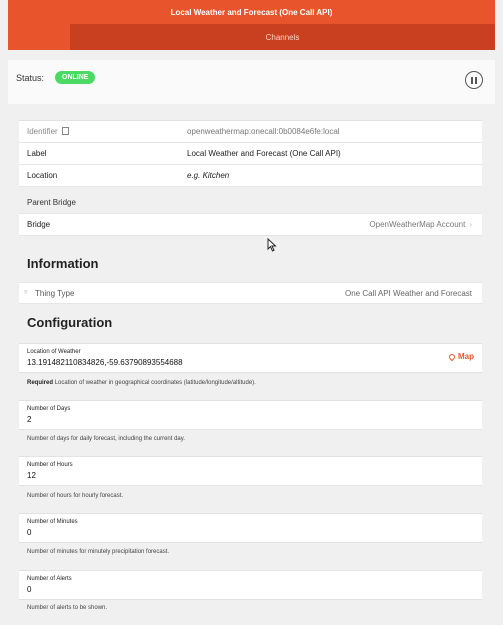 Image resolution: width=503 pixels, height=625 pixels. Describe the element at coordinates (29, 419) in the screenshot. I see `number-of-days-input: 2` at that location.